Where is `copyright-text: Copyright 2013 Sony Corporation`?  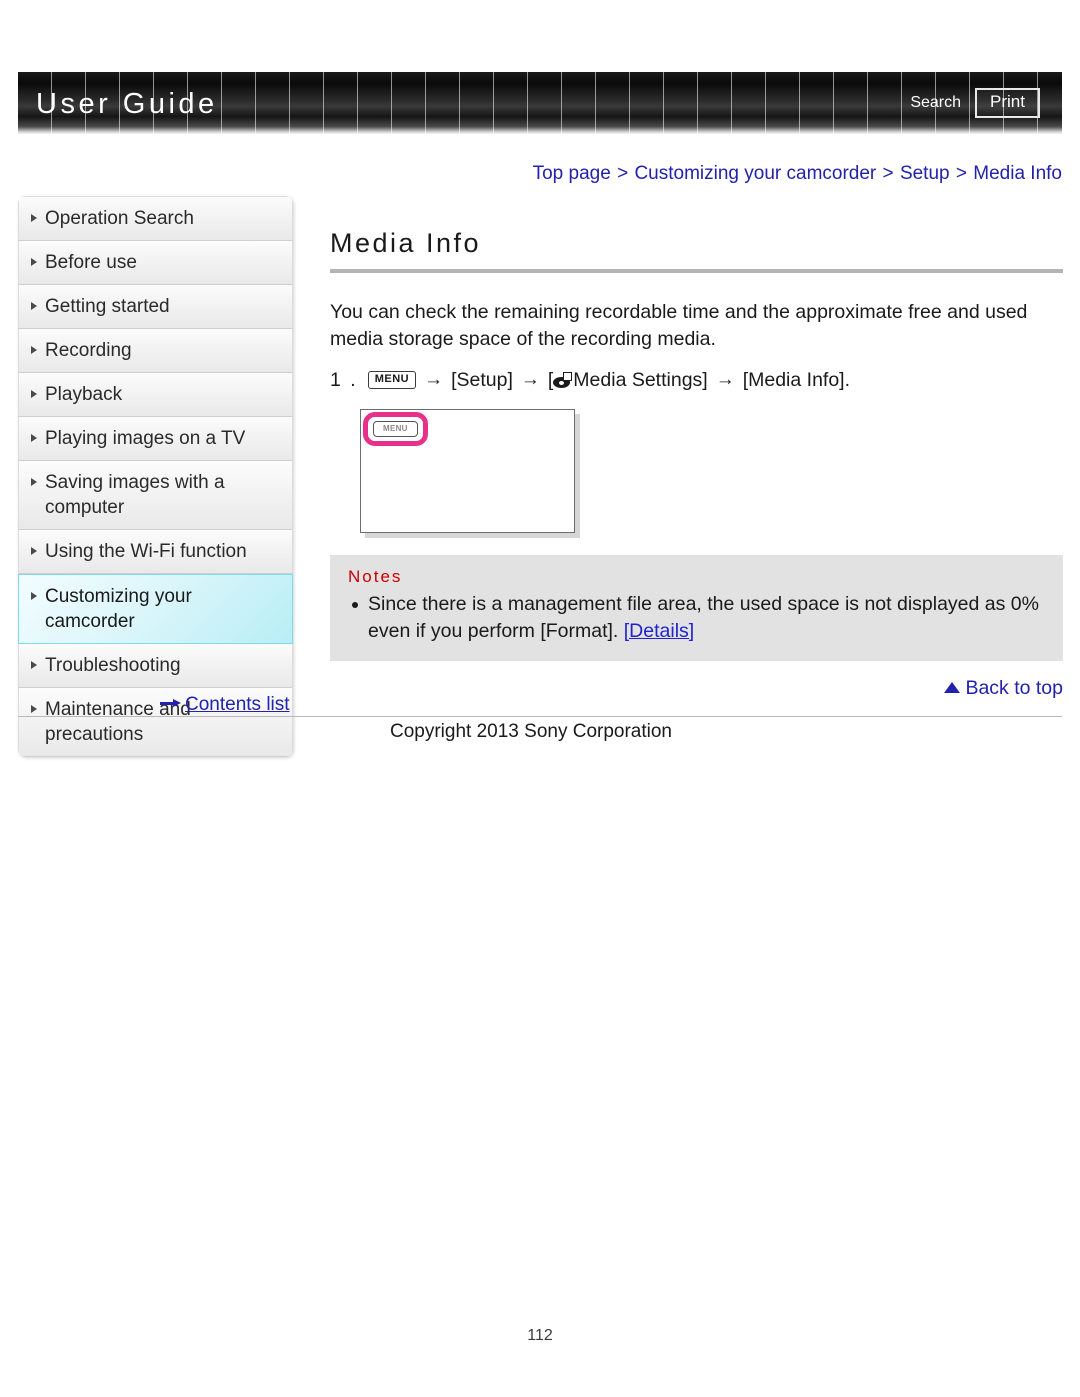 copyright-text: Copyright 2013 Sony Corporation is located at coordinates (531, 731).